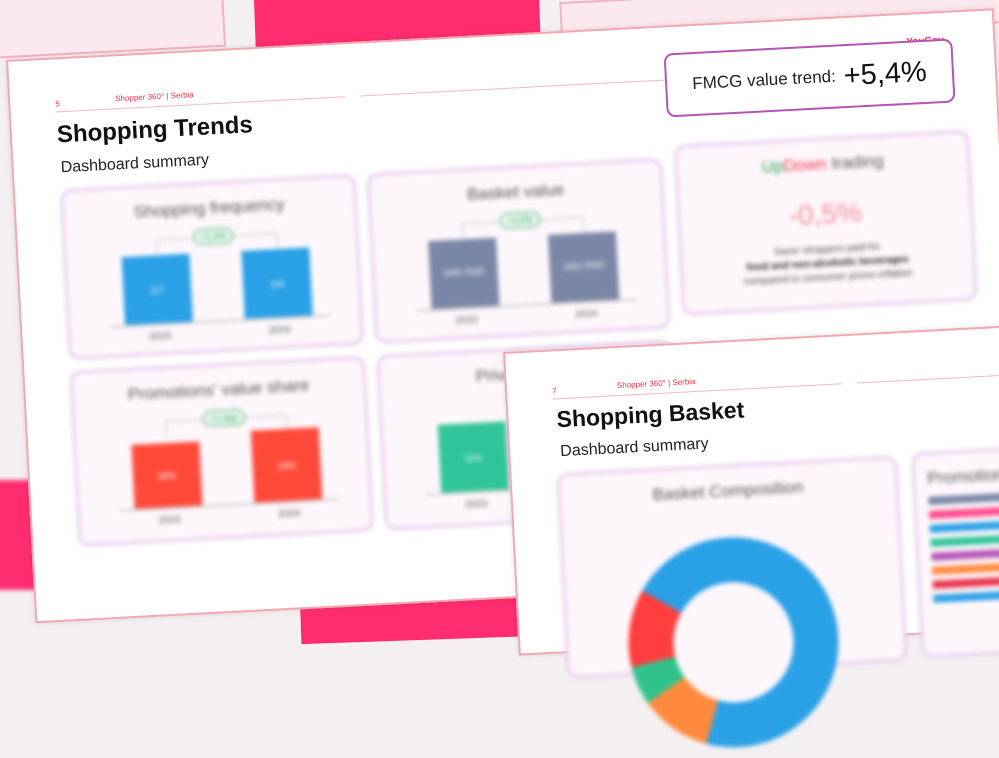 This screenshot has width=999, height=758. I want to click on fmcg-trend-box: FMCG value trend: +5,4%, so click(809, 78).